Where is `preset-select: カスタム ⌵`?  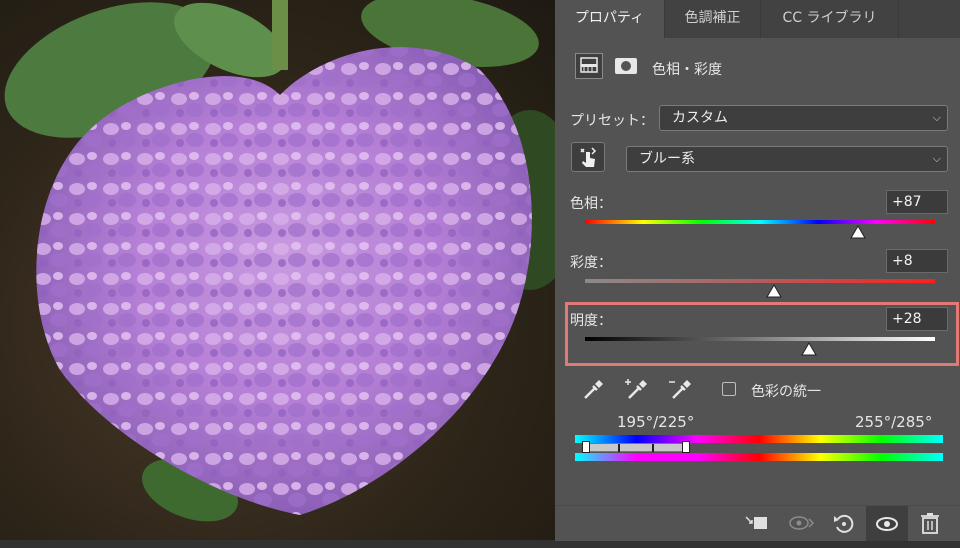 preset-select: カスタム ⌵ is located at coordinates (803, 118).